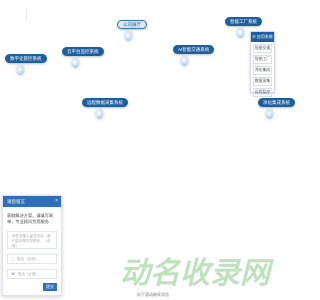 This screenshot has width=320, height=300. Describe the element at coordinates (262, 59) in the screenshot. I see `side-menu-item: 智能工厂` at that location.